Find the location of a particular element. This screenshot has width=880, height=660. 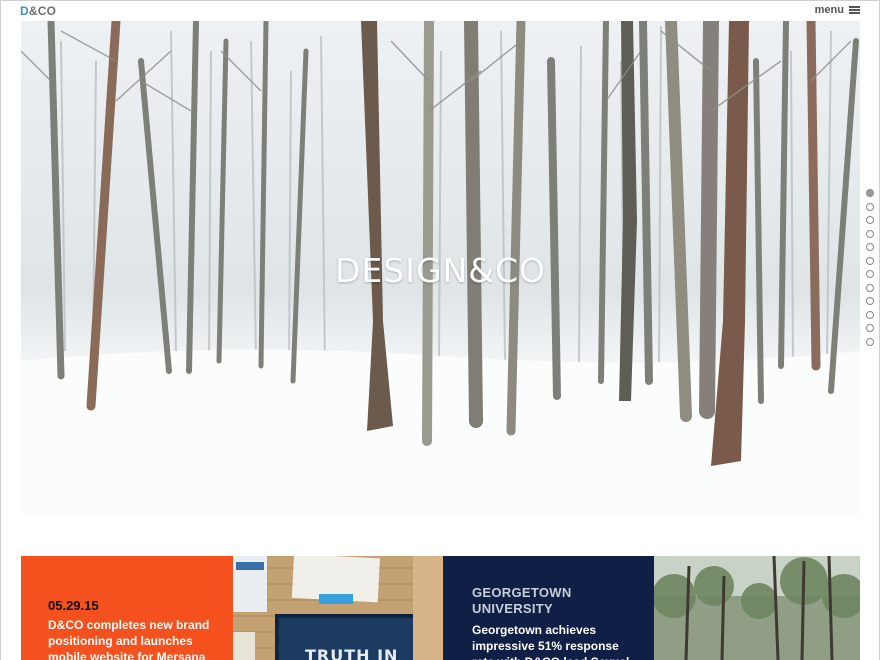

news-tile-poster-photo: TRUTH IN is located at coordinates (338, 608).